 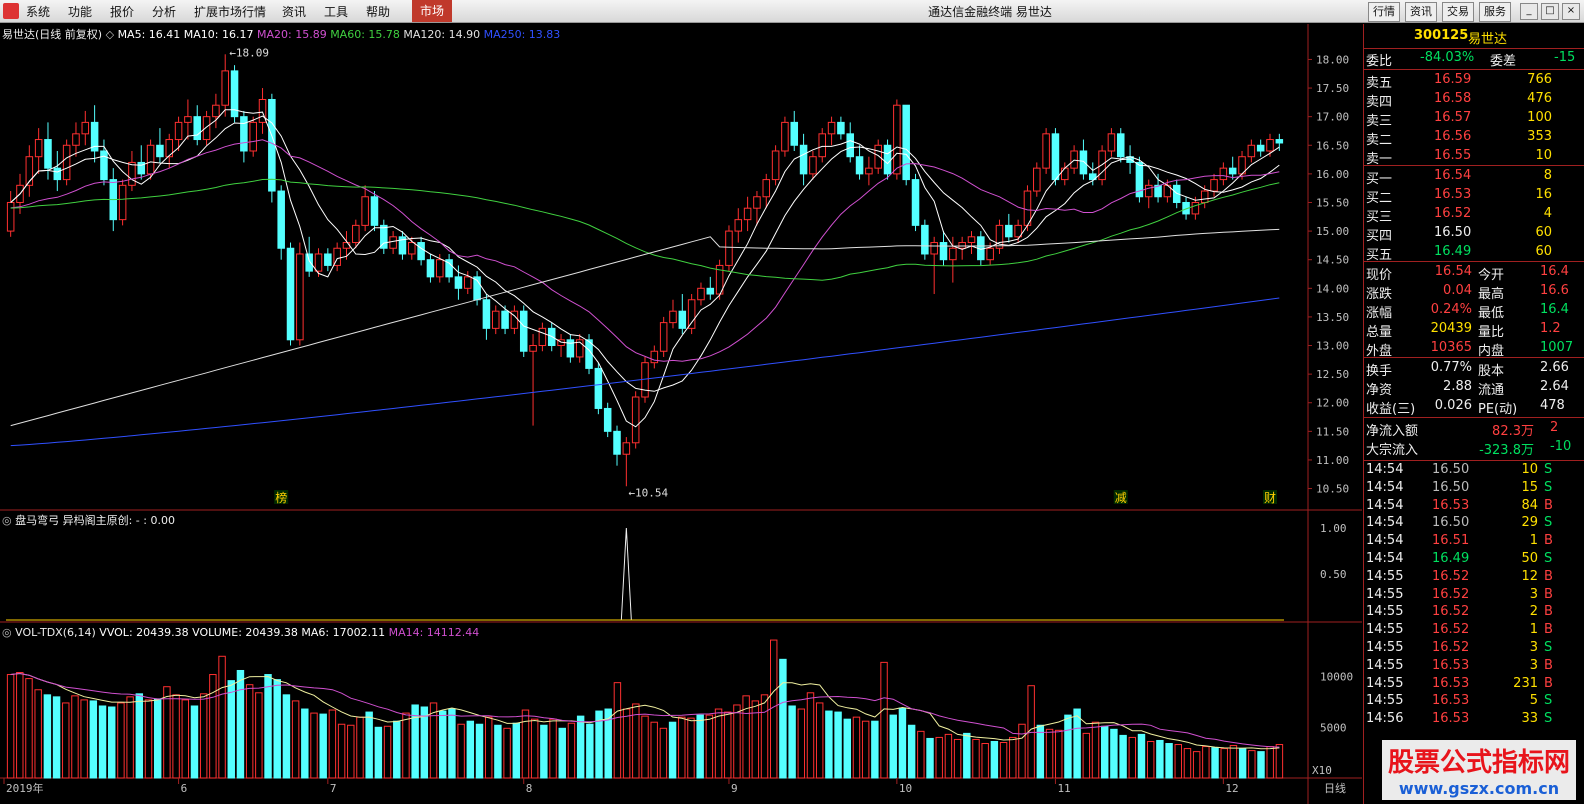 What do you see at coordinates (336, 11) in the screenshot?
I see `menu-tools: 工具` at bounding box center [336, 11].